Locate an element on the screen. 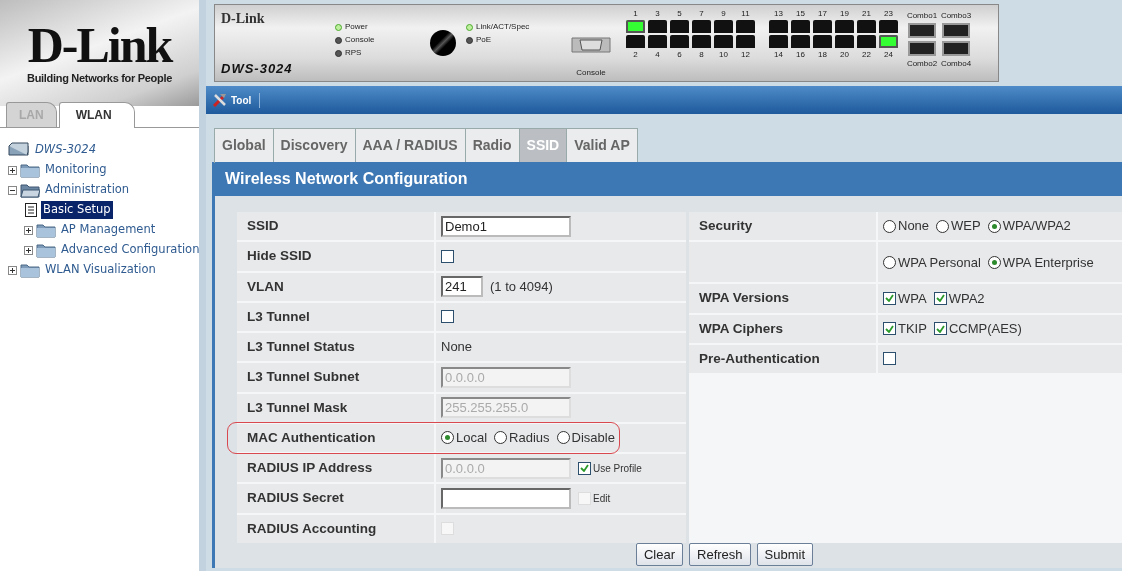 This screenshot has width=1122, height=571. field-label: L3 Tunnel Subnet is located at coordinates (335, 377).